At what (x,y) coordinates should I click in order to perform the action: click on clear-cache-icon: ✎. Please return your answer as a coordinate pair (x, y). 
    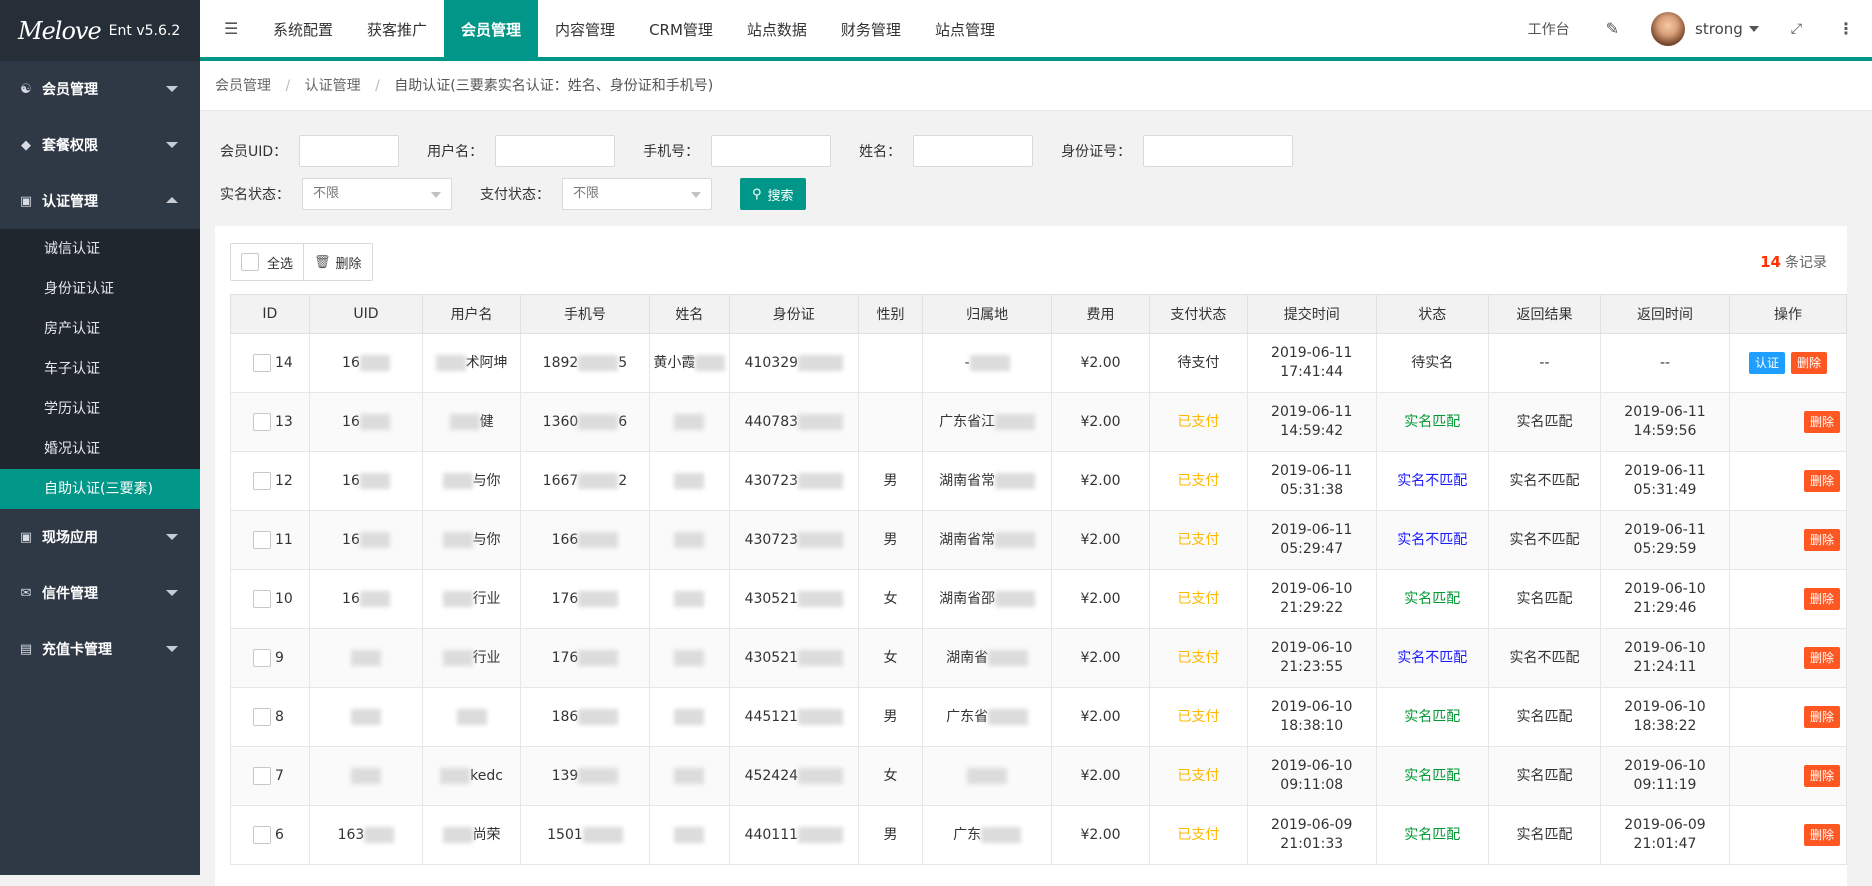
    Looking at the image, I should click on (1612, 28).